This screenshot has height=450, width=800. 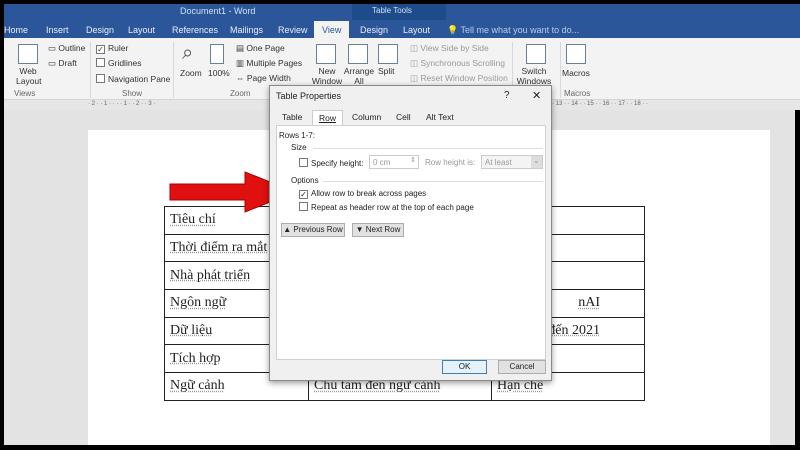 I want to click on allow-break-checkbox: ✓ Allow row to break across pages, so click(x=362, y=194).